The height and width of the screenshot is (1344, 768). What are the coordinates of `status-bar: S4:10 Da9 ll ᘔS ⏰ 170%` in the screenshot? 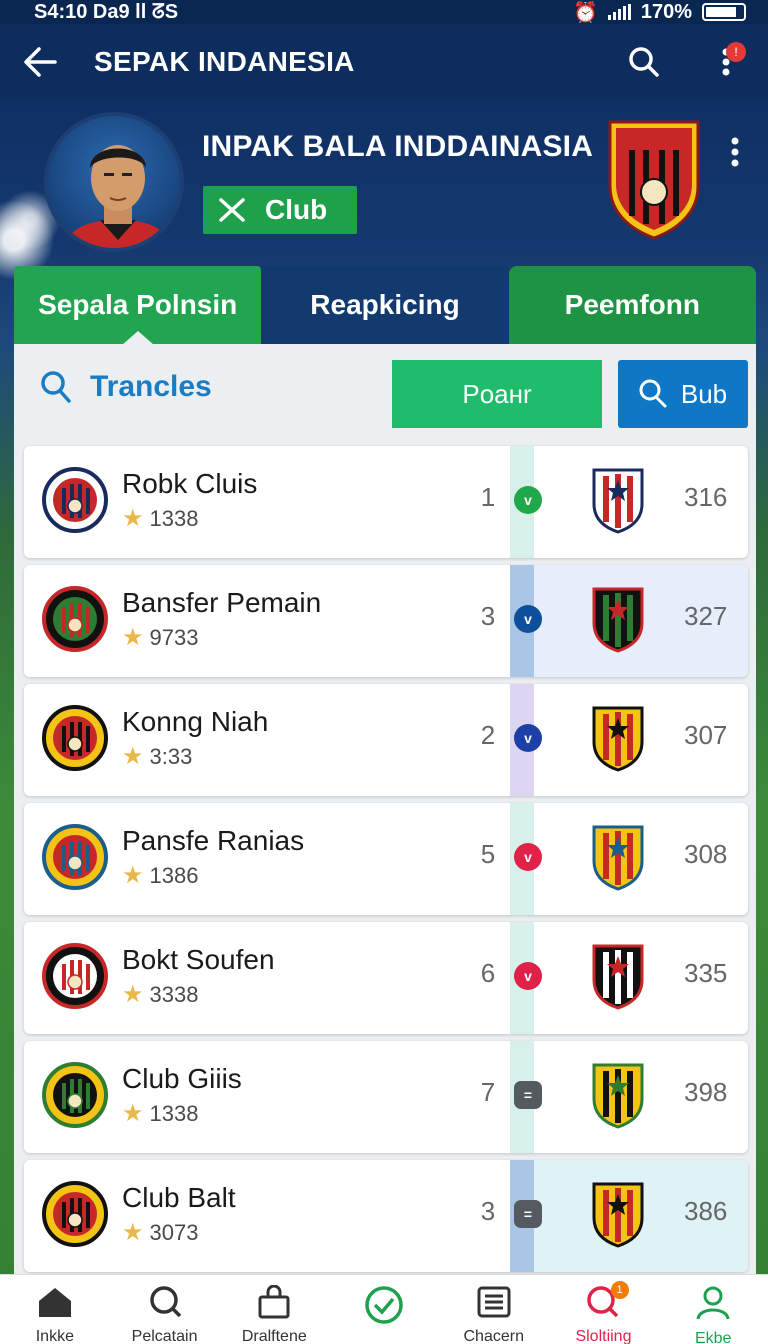 It's located at (384, 12).